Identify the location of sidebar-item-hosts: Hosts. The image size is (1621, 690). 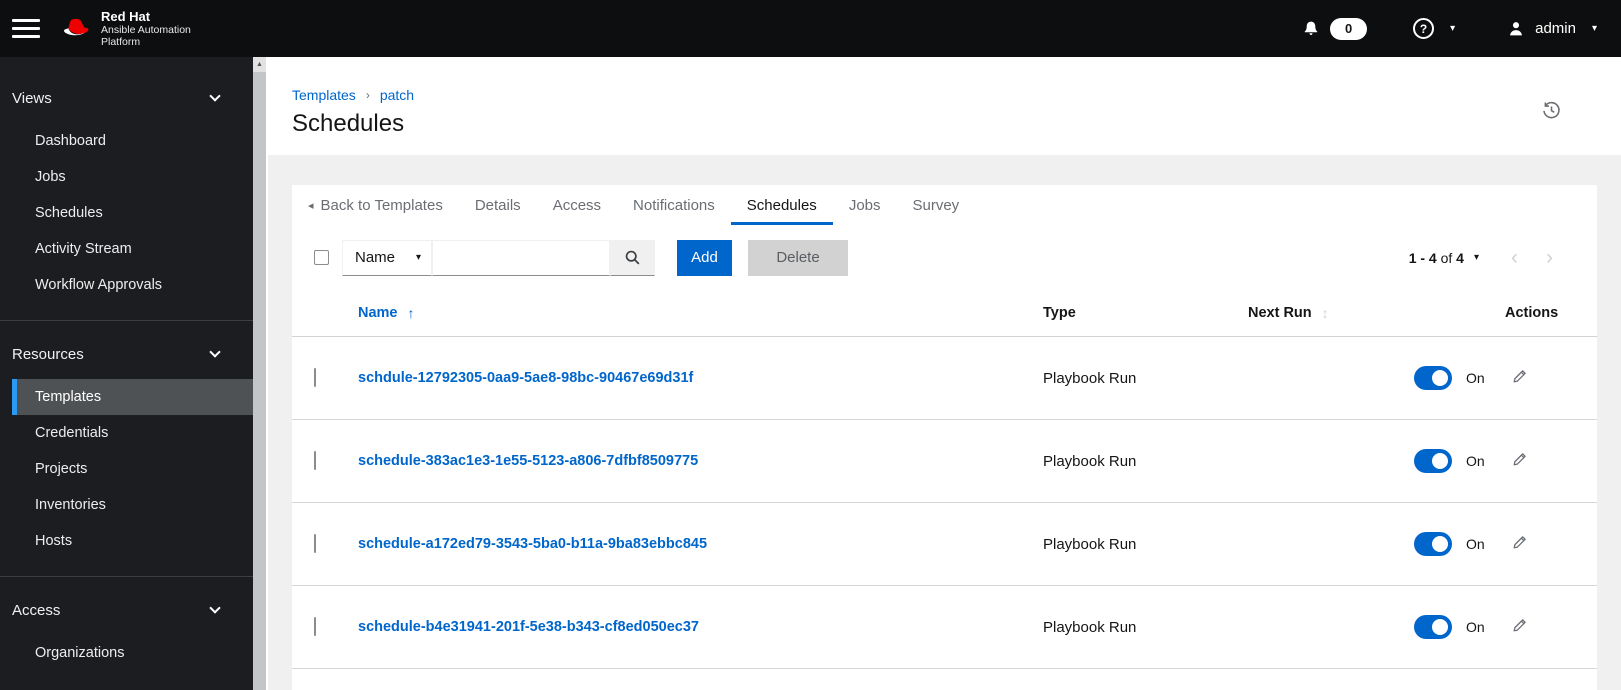
(126, 541).